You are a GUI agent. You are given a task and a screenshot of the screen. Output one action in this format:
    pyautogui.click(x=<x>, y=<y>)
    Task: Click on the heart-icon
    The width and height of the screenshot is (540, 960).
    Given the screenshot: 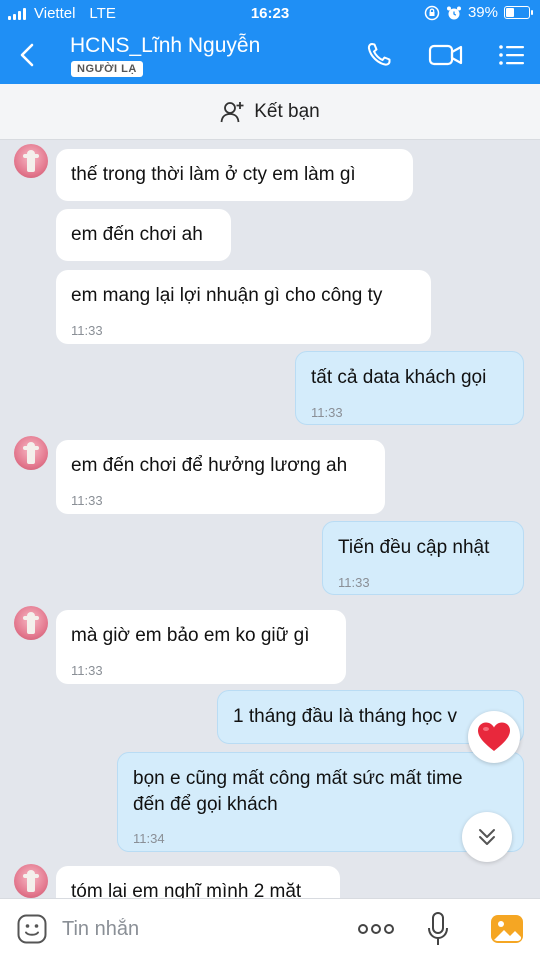 What is the action you would take?
    pyautogui.click(x=494, y=736)
    